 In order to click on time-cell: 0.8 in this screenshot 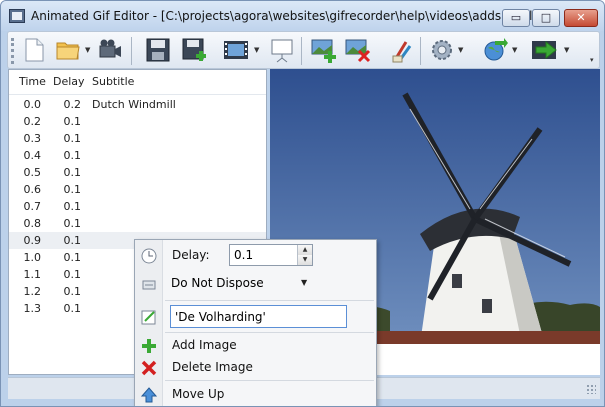, I will do `click(32, 223)`.